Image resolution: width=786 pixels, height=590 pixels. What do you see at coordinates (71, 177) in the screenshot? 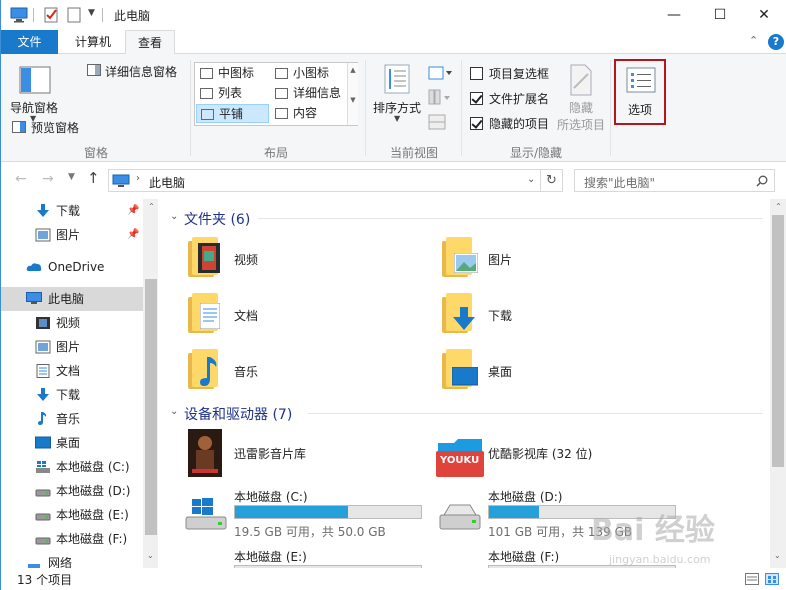
I see `recent-locations-icon: ▼` at bounding box center [71, 177].